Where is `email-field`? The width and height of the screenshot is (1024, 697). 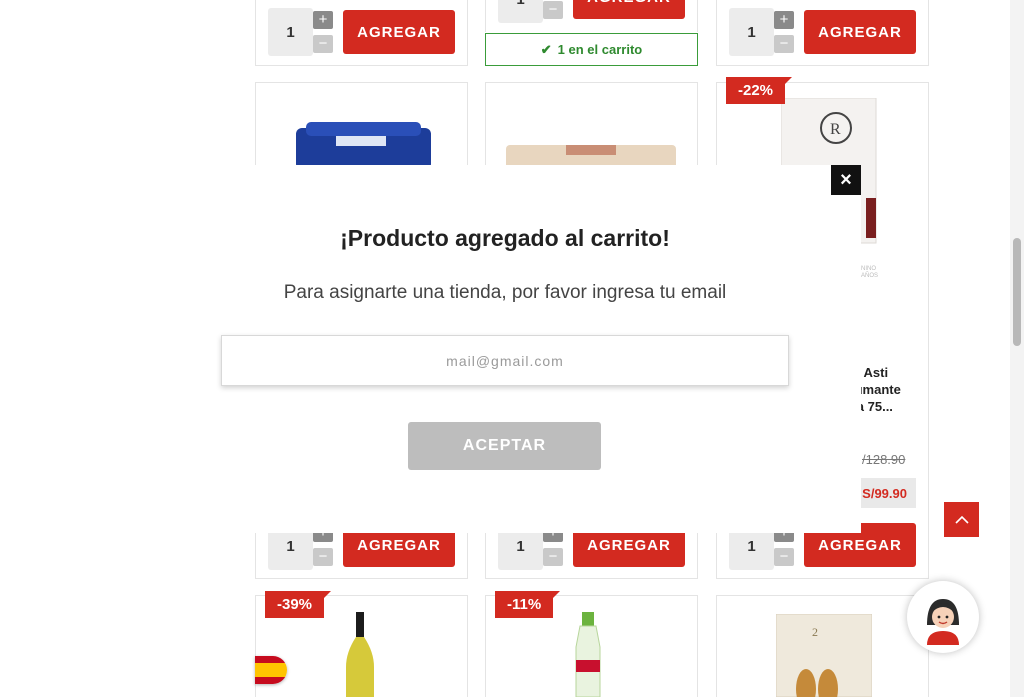
email-field is located at coordinates (505, 360).